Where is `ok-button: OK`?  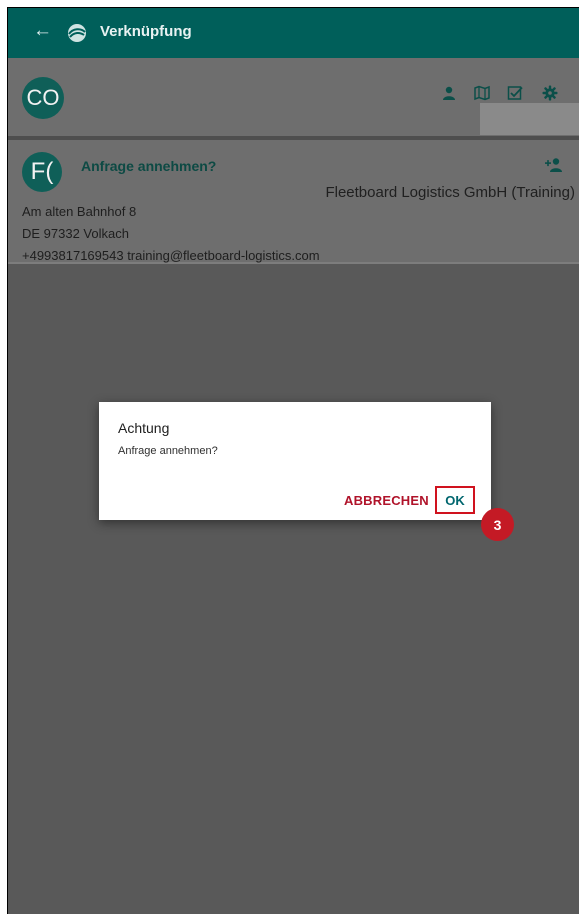 ok-button: OK is located at coordinates (455, 500).